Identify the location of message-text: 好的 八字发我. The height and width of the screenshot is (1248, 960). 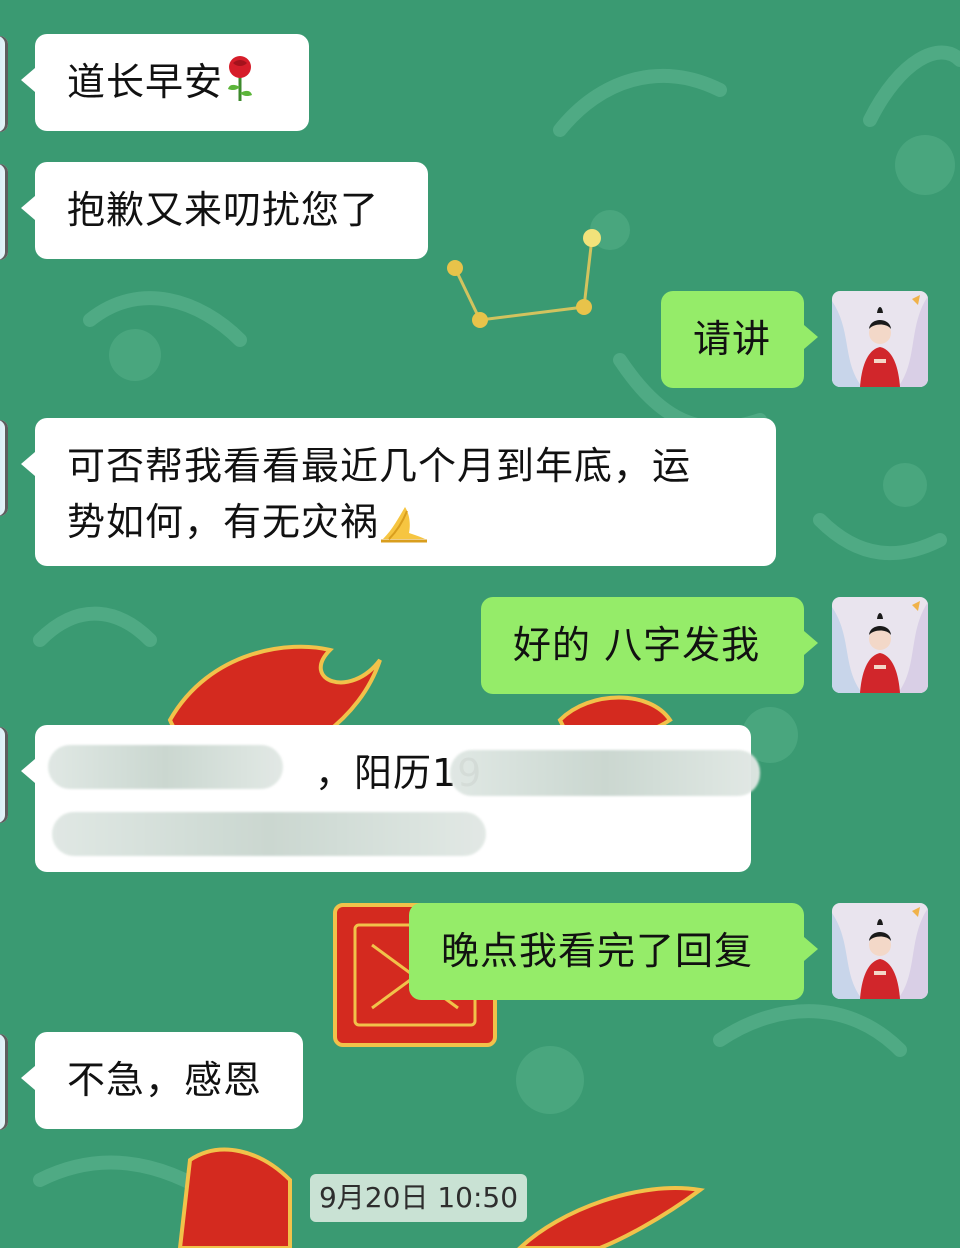
(637, 645).